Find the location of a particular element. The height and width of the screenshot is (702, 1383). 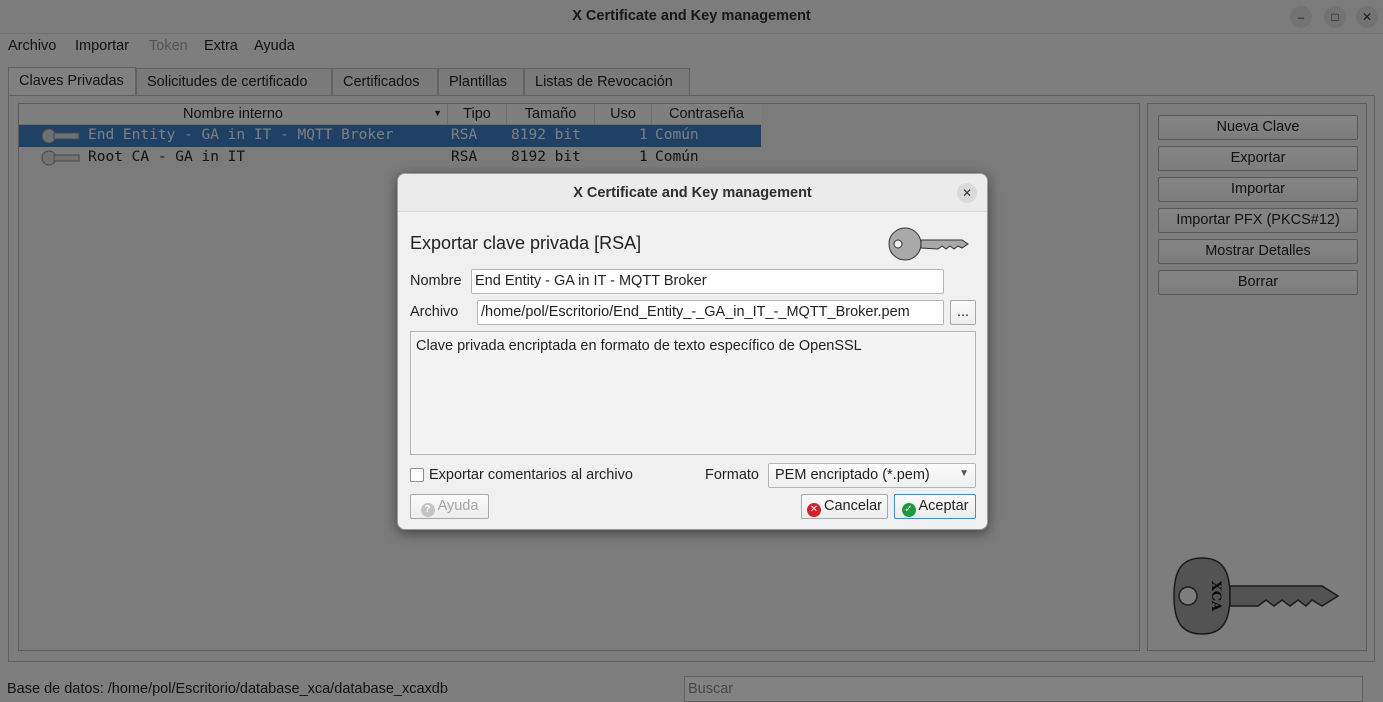

column-tamano: Tamaño is located at coordinates (551, 114).